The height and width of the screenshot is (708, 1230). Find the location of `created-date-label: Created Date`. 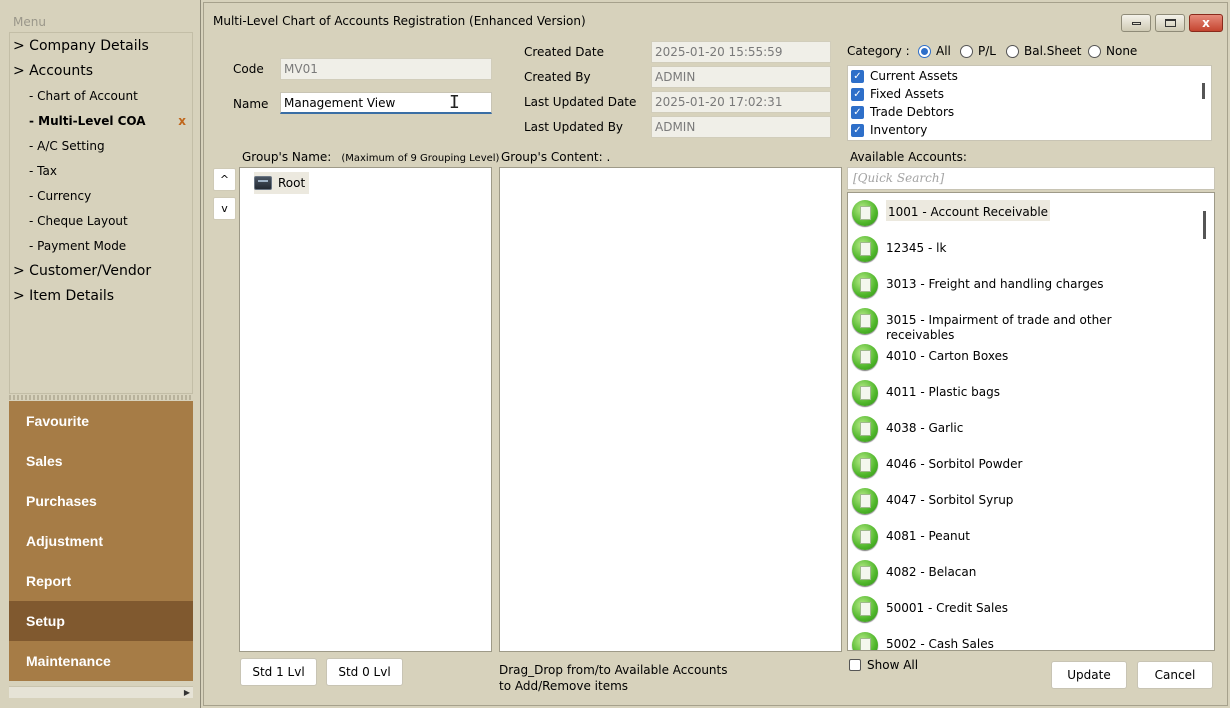

created-date-label: Created Date is located at coordinates (564, 52).